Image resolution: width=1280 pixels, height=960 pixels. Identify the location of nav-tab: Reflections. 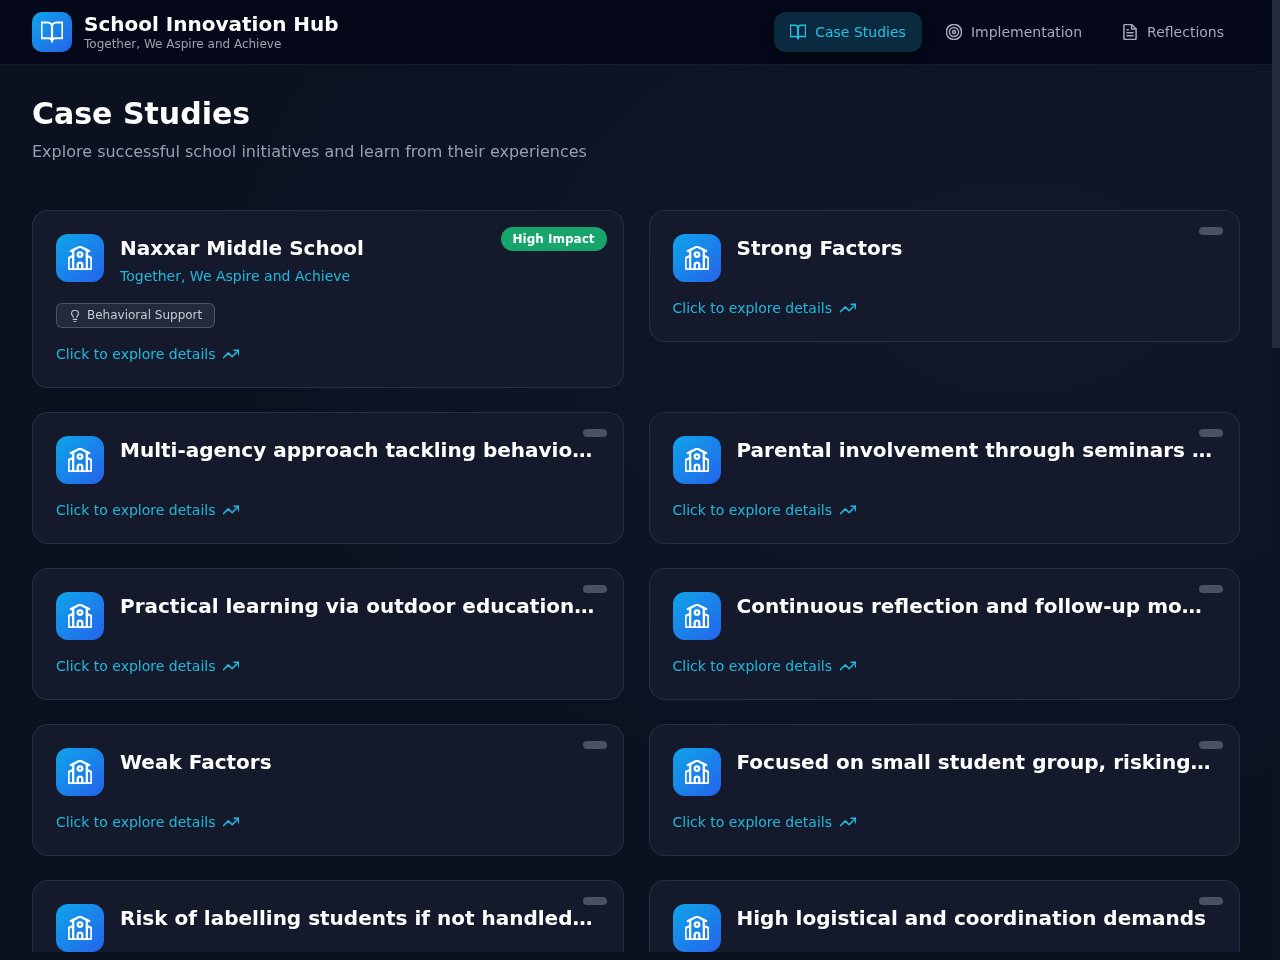
(1173, 32).